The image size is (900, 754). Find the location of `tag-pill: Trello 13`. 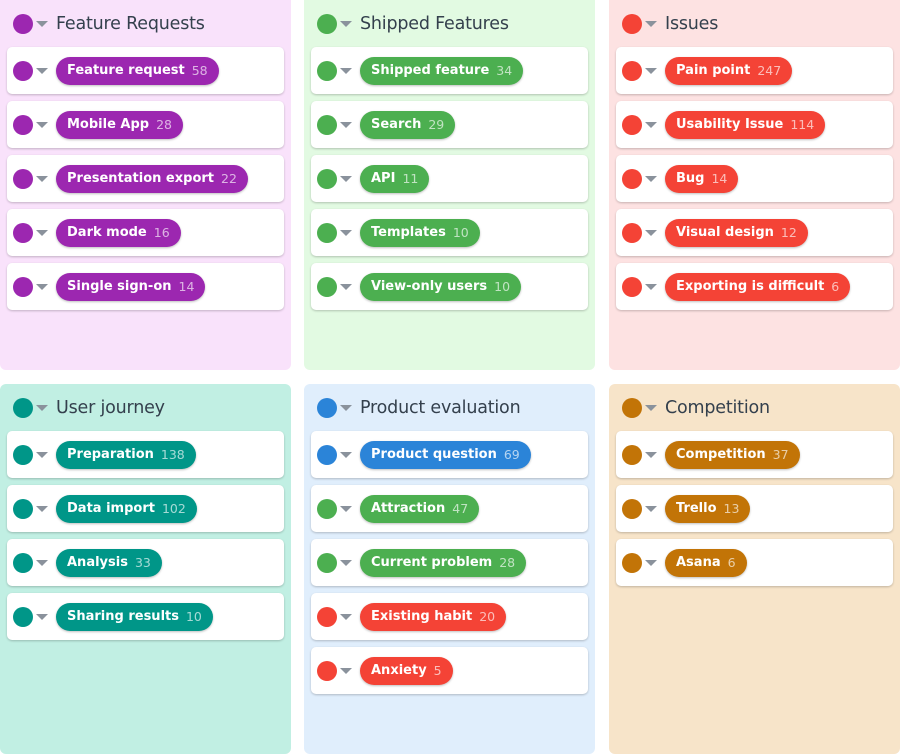

tag-pill: Trello 13 is located at coordinates (708, 508).